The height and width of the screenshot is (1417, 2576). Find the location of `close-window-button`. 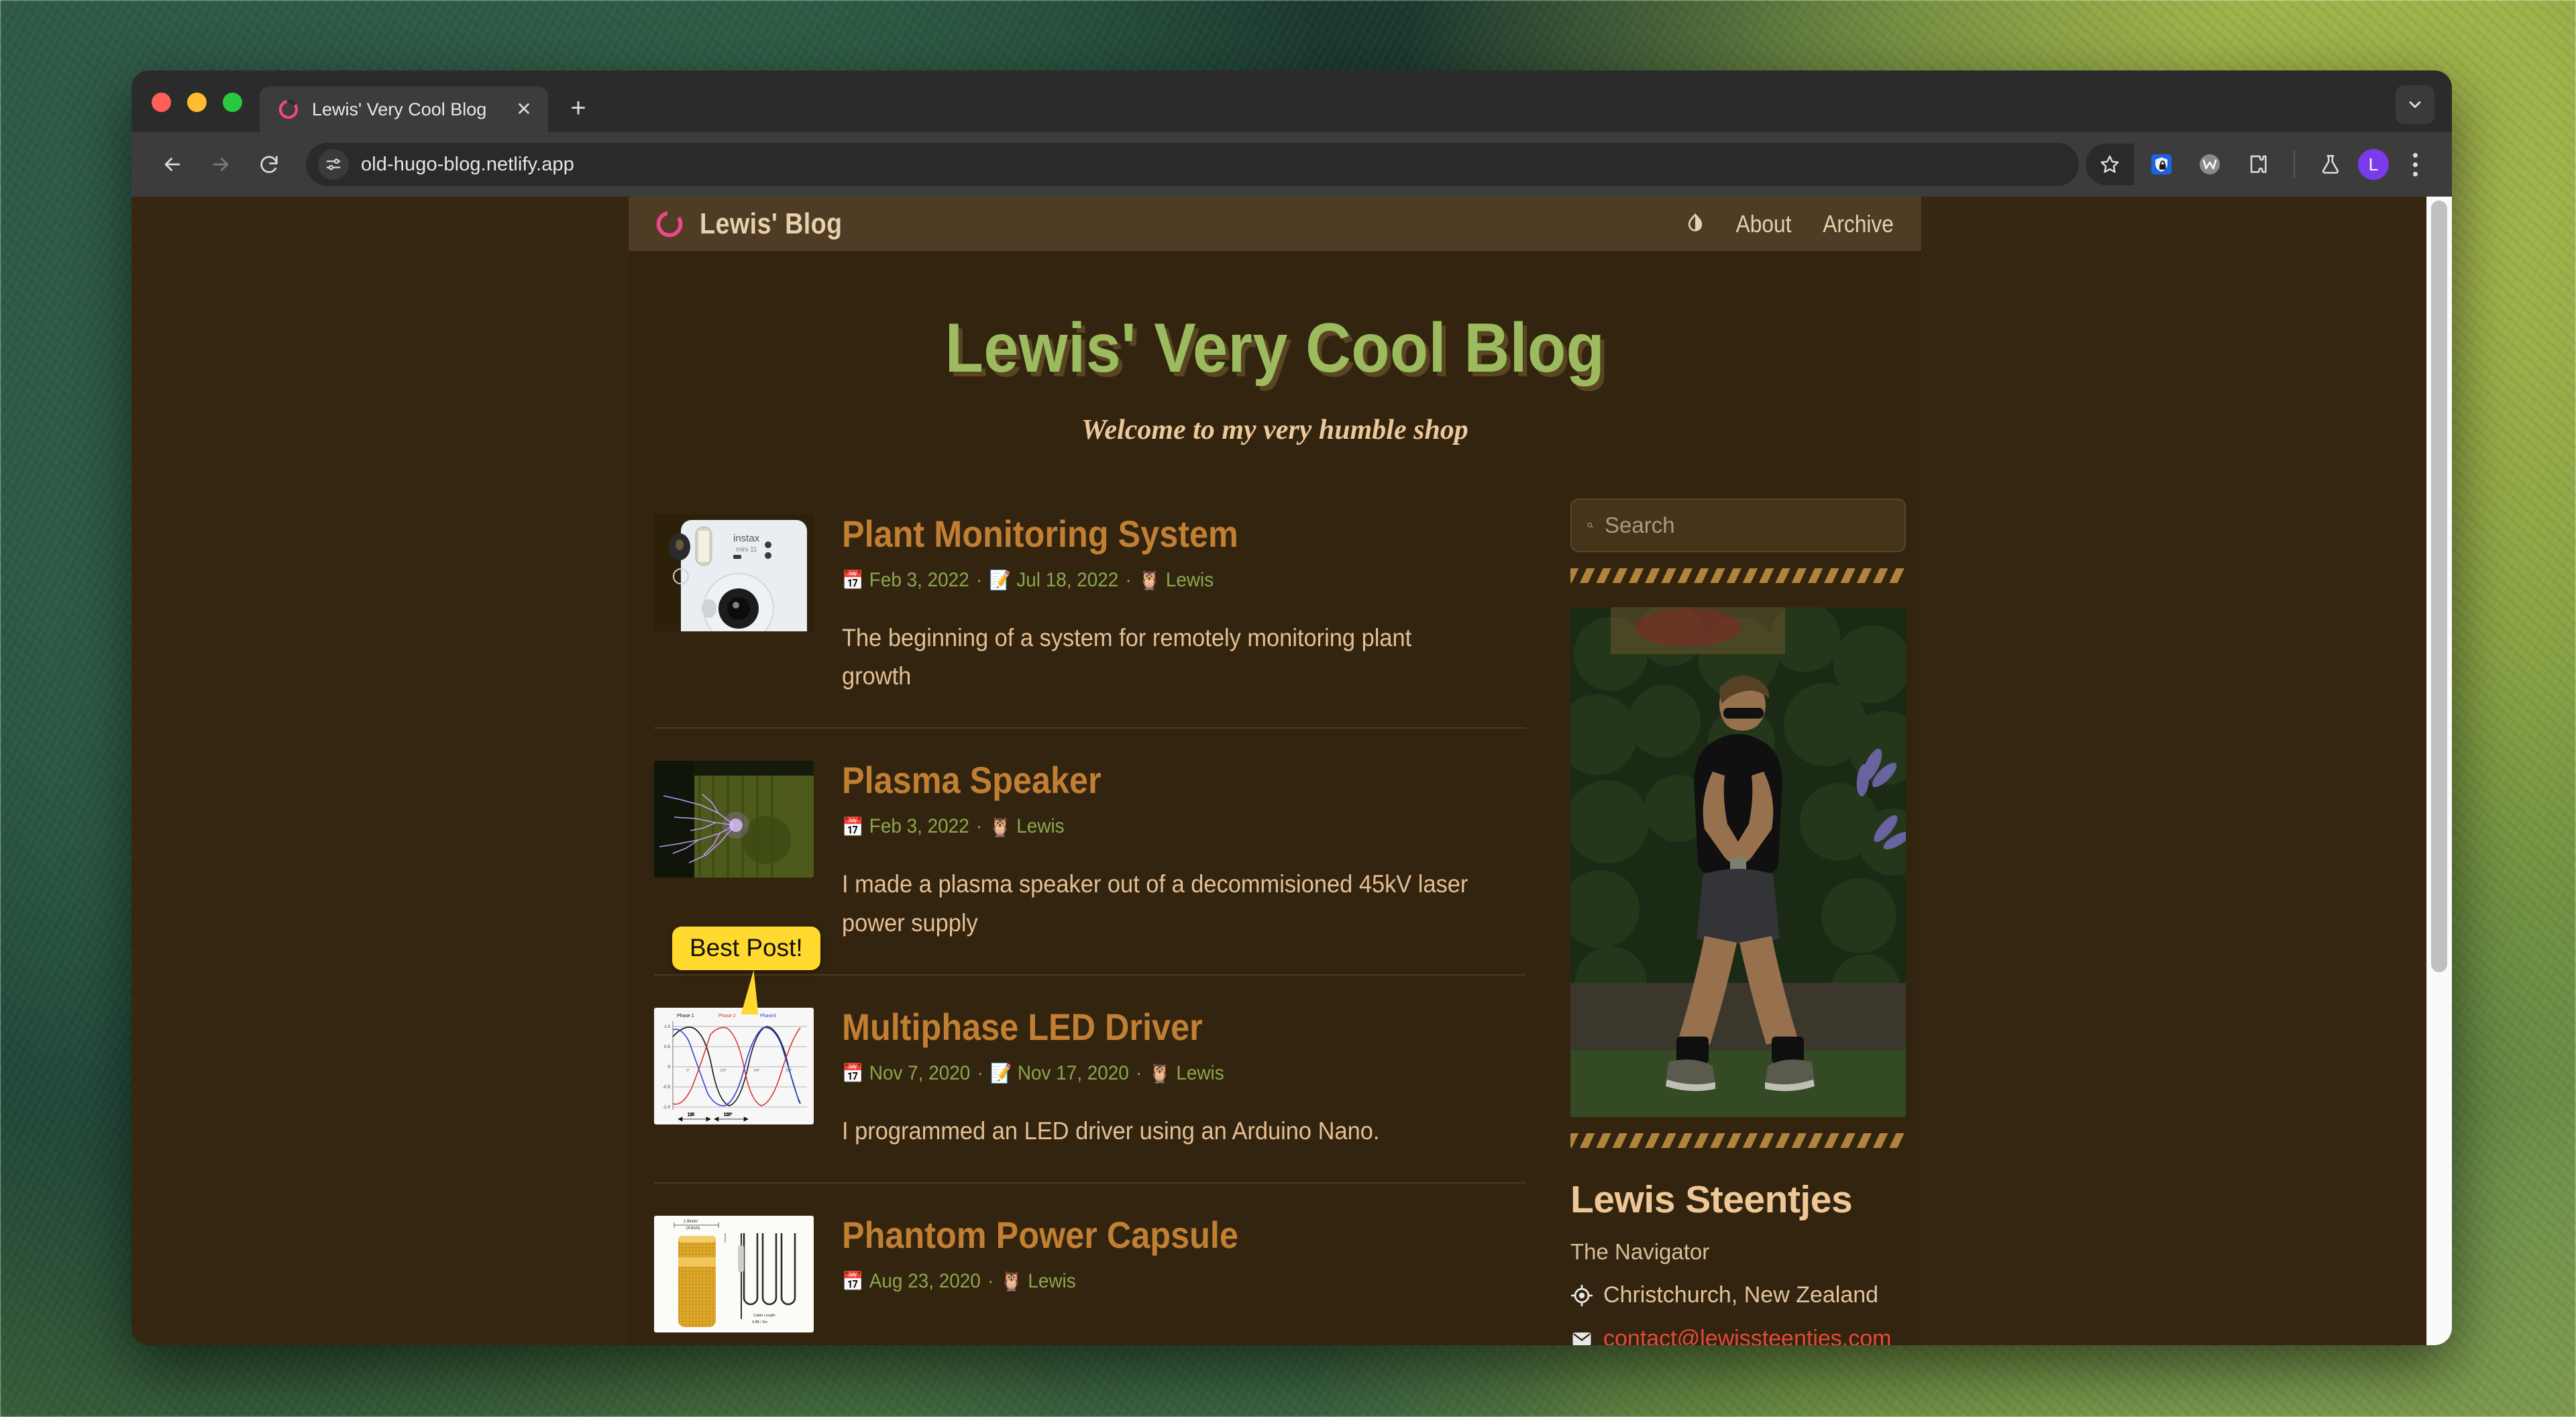

close-window-button is located at coordinates (161, 102).